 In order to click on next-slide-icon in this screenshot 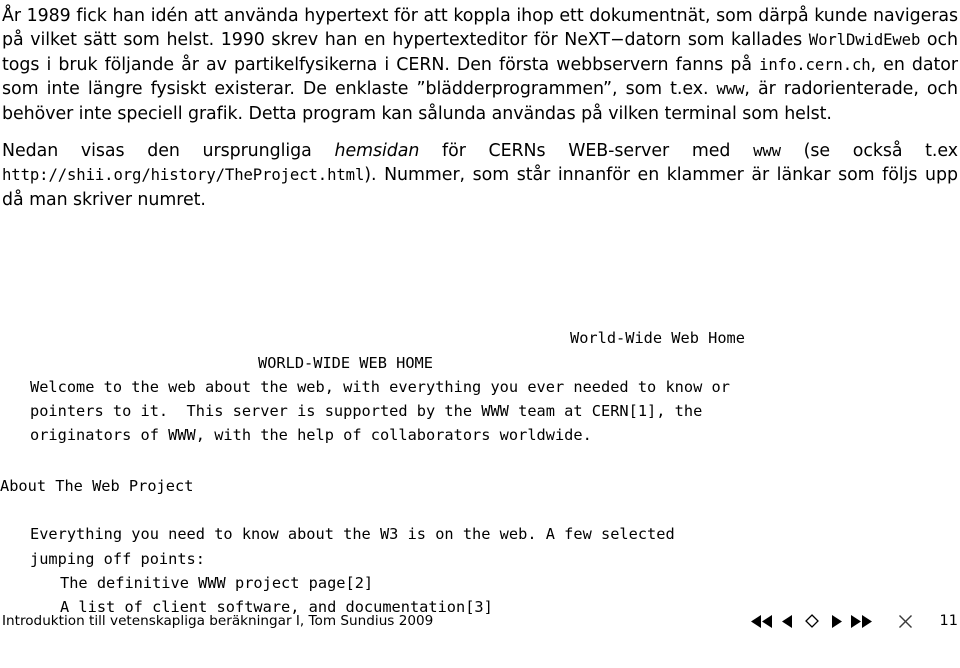, I will do `click(836, 621)`.